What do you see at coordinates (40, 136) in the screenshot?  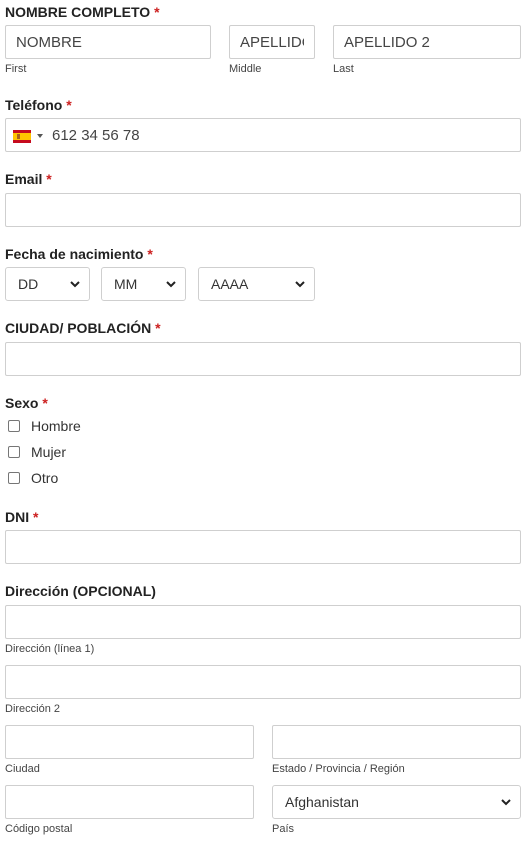 I see `dropdown-caret-icon` at bounding box center [40, 136].